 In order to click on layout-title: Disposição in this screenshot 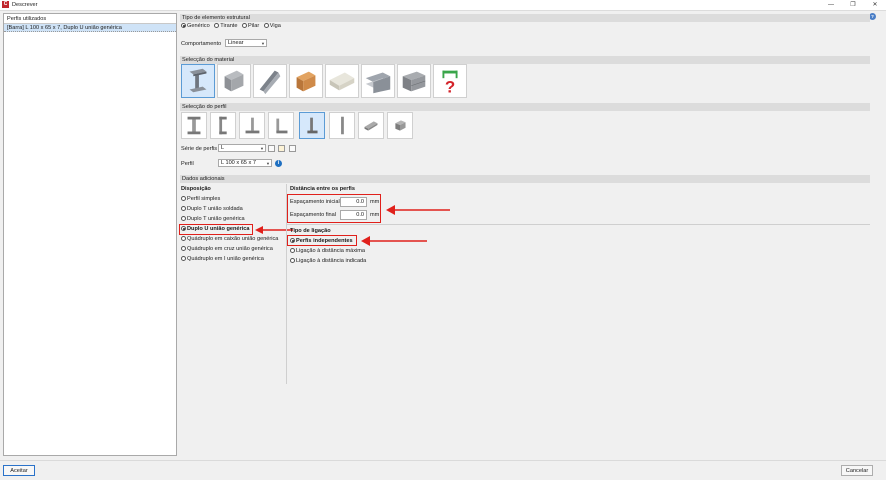, I will do `click(196, 189)`.